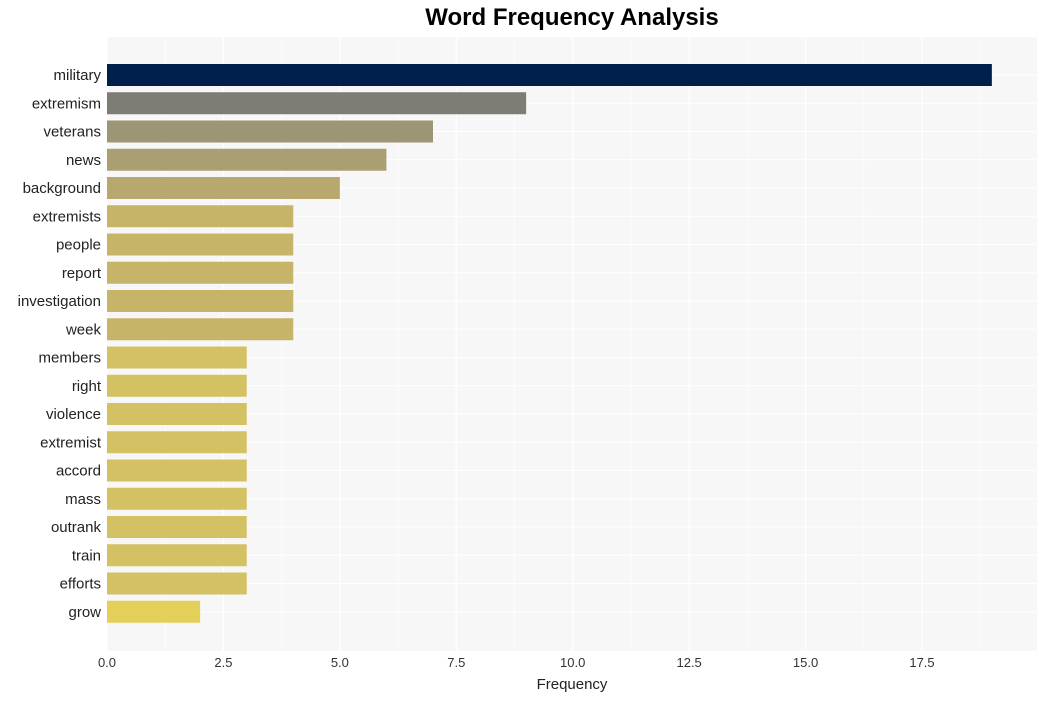  What do you see at coordinates (177, 385) in the screenshot?
I see `bar-right` at bounding box center [177, 385].